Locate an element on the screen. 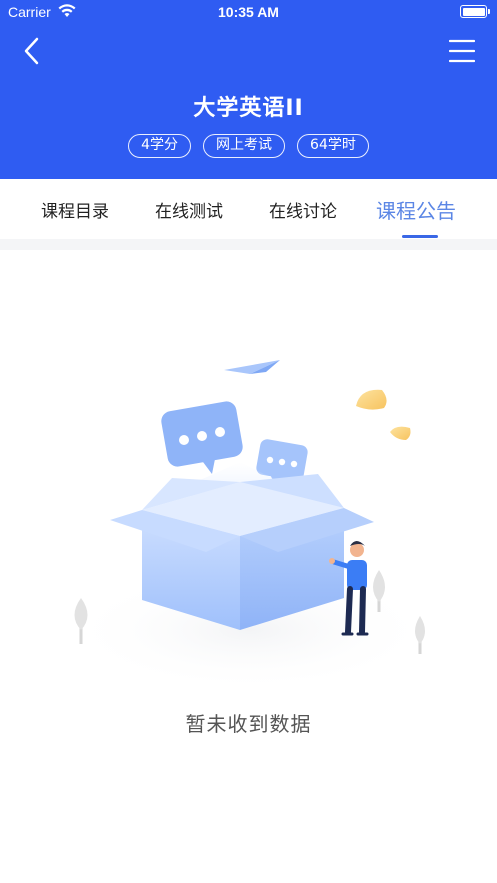 The image size is (497, 883). tab-online-discussion: 在线讨论 is located at coordinates (303, 209).